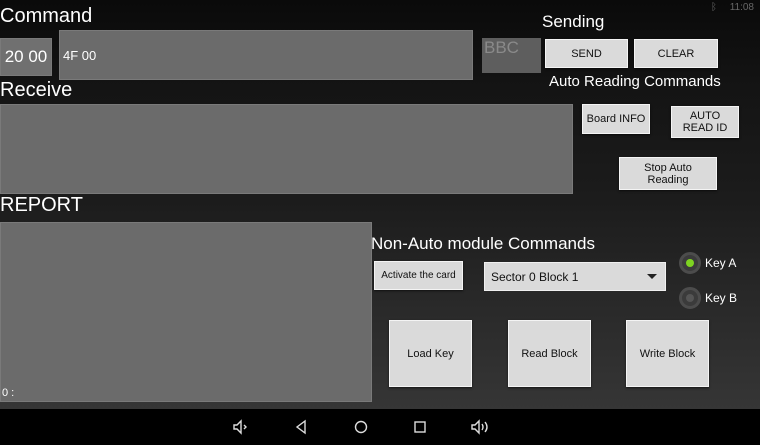 Image resolution: width=760 pixels, height=445 pixels. What do you see at coordinates (713, 7) in the screenshot?
I see `bluetooth-icon: ᛒ` at bounding box center [713, 7].